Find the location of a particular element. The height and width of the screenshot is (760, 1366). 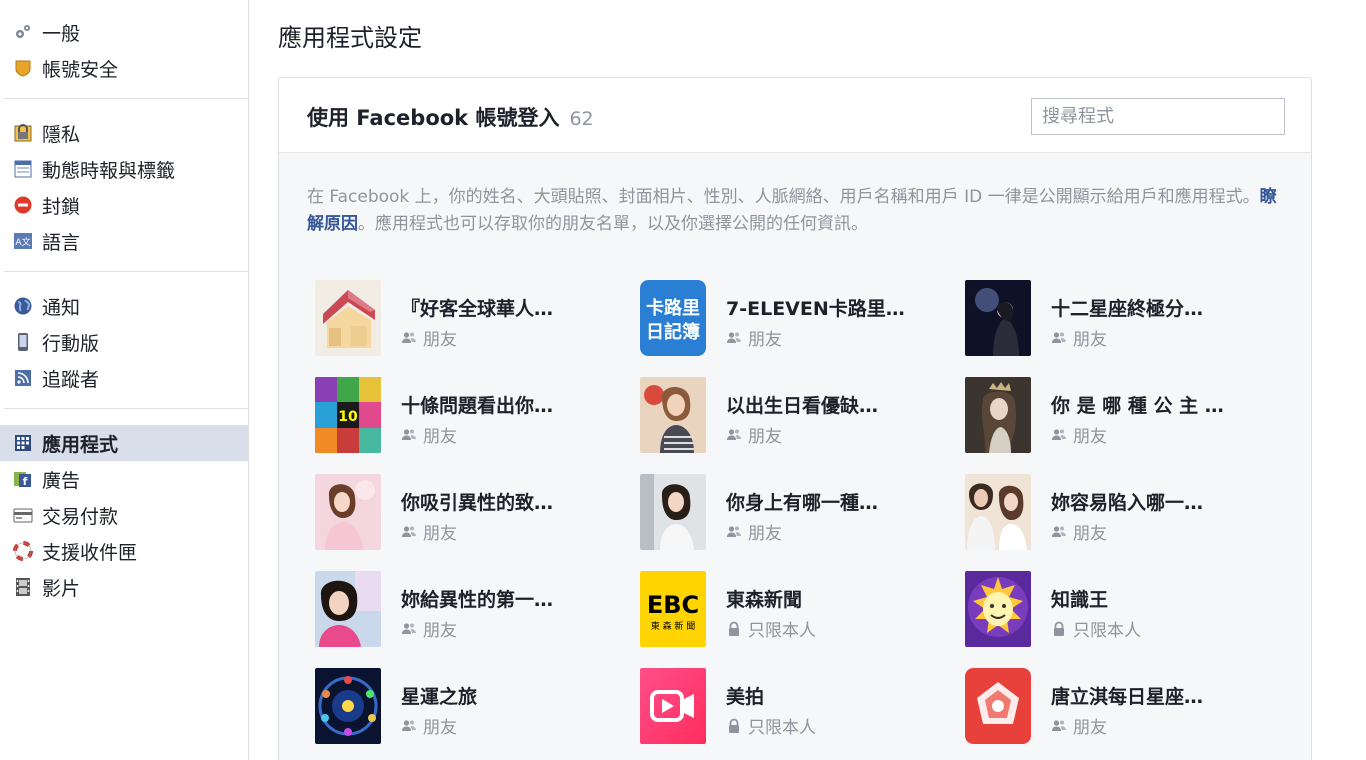

app-item: 唐立淇每日星座… 朋友 is located at coordinates (1120, 707).